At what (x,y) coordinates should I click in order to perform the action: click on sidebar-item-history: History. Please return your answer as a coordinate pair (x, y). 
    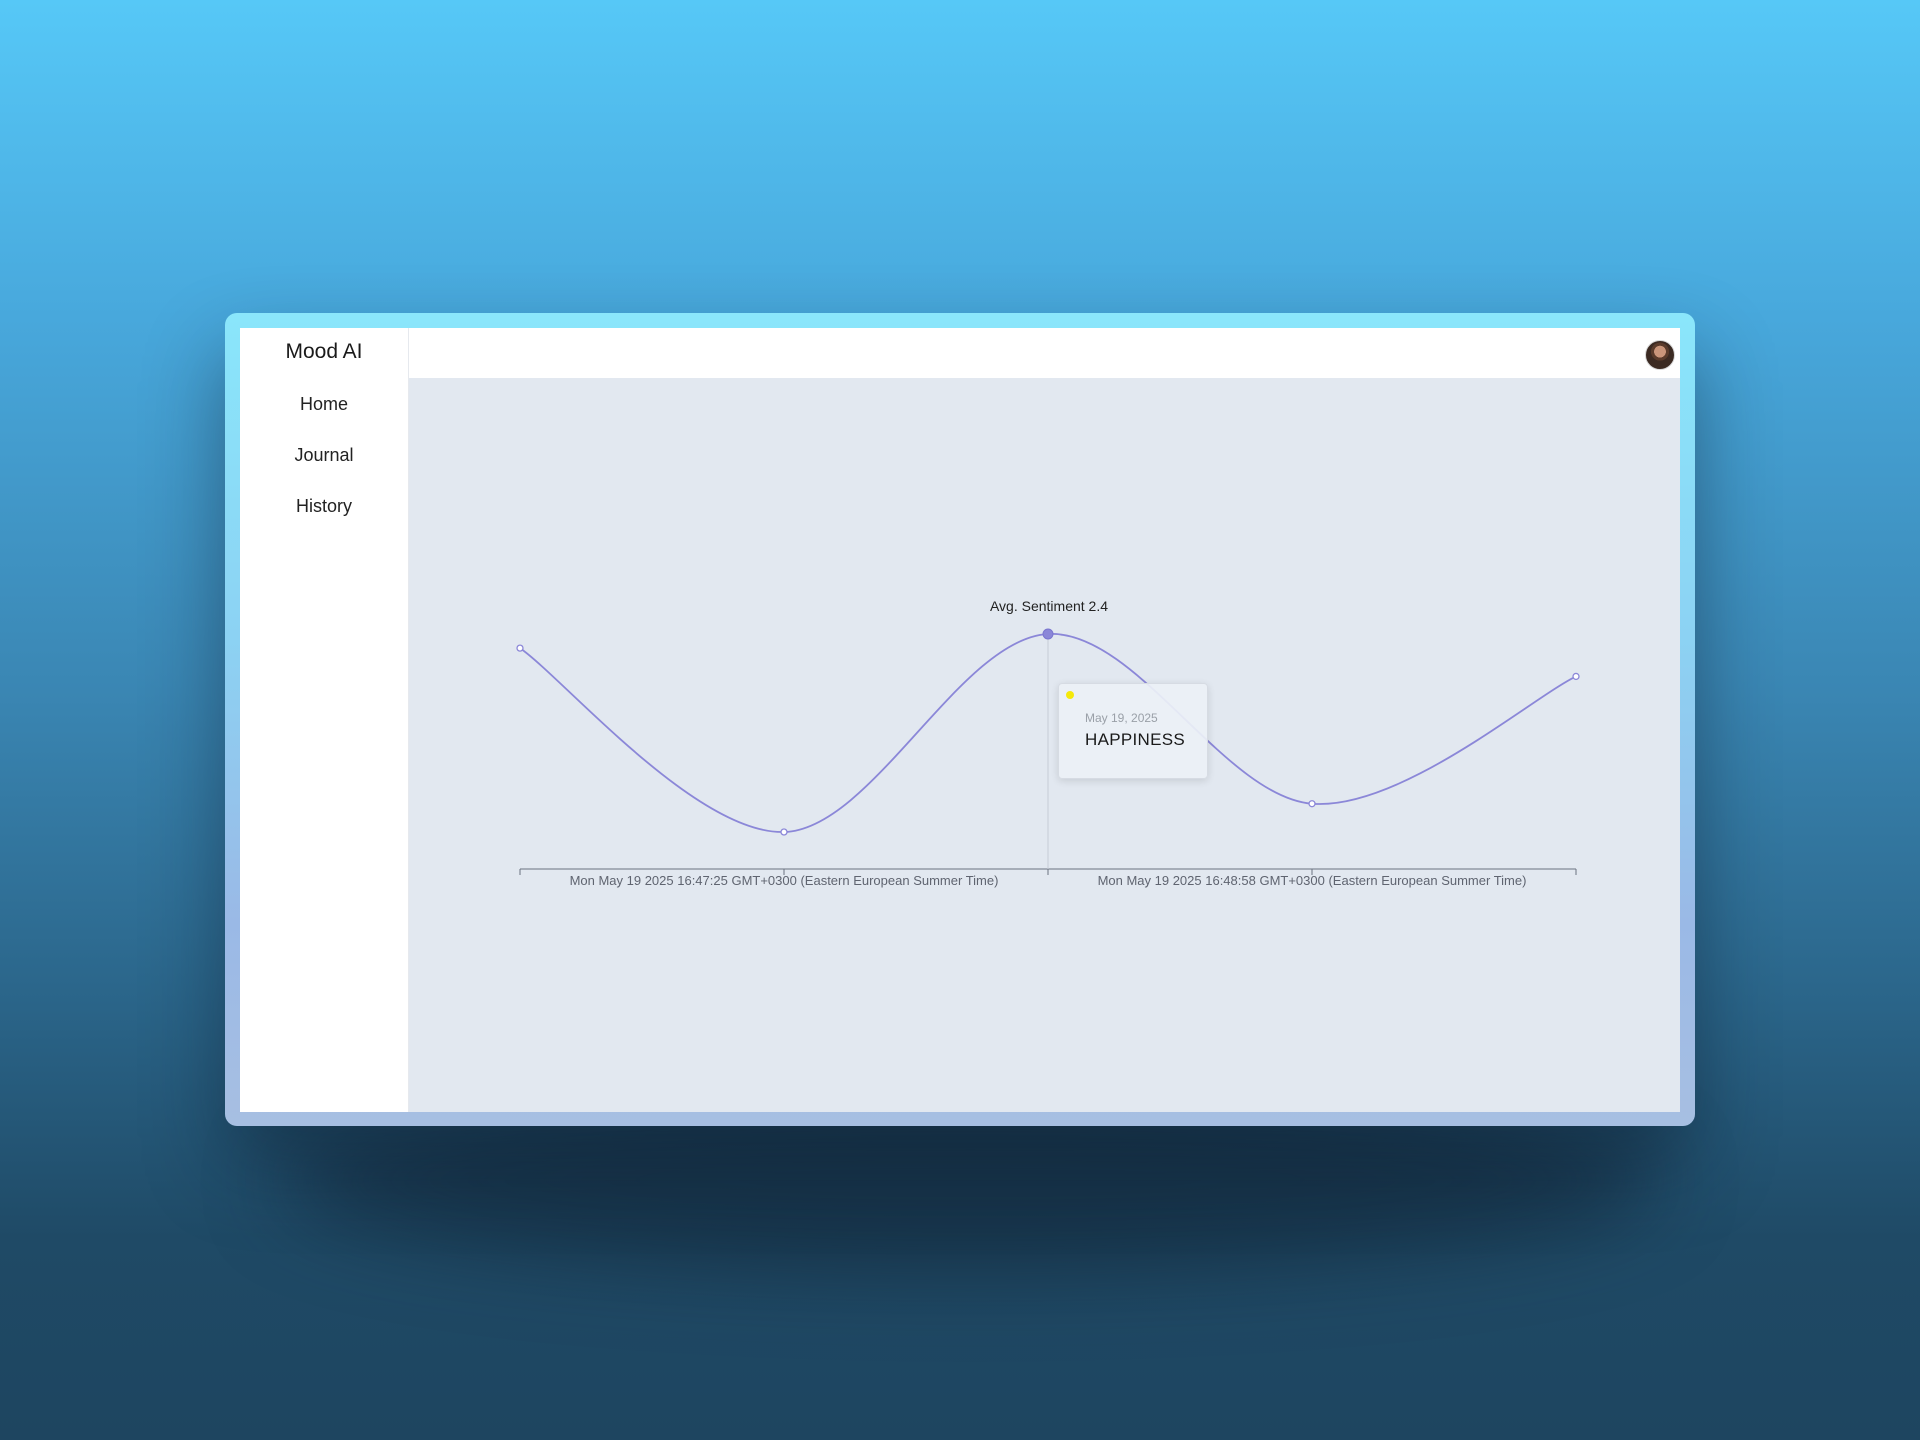
    Looking at the image, I should click on (324, 519).